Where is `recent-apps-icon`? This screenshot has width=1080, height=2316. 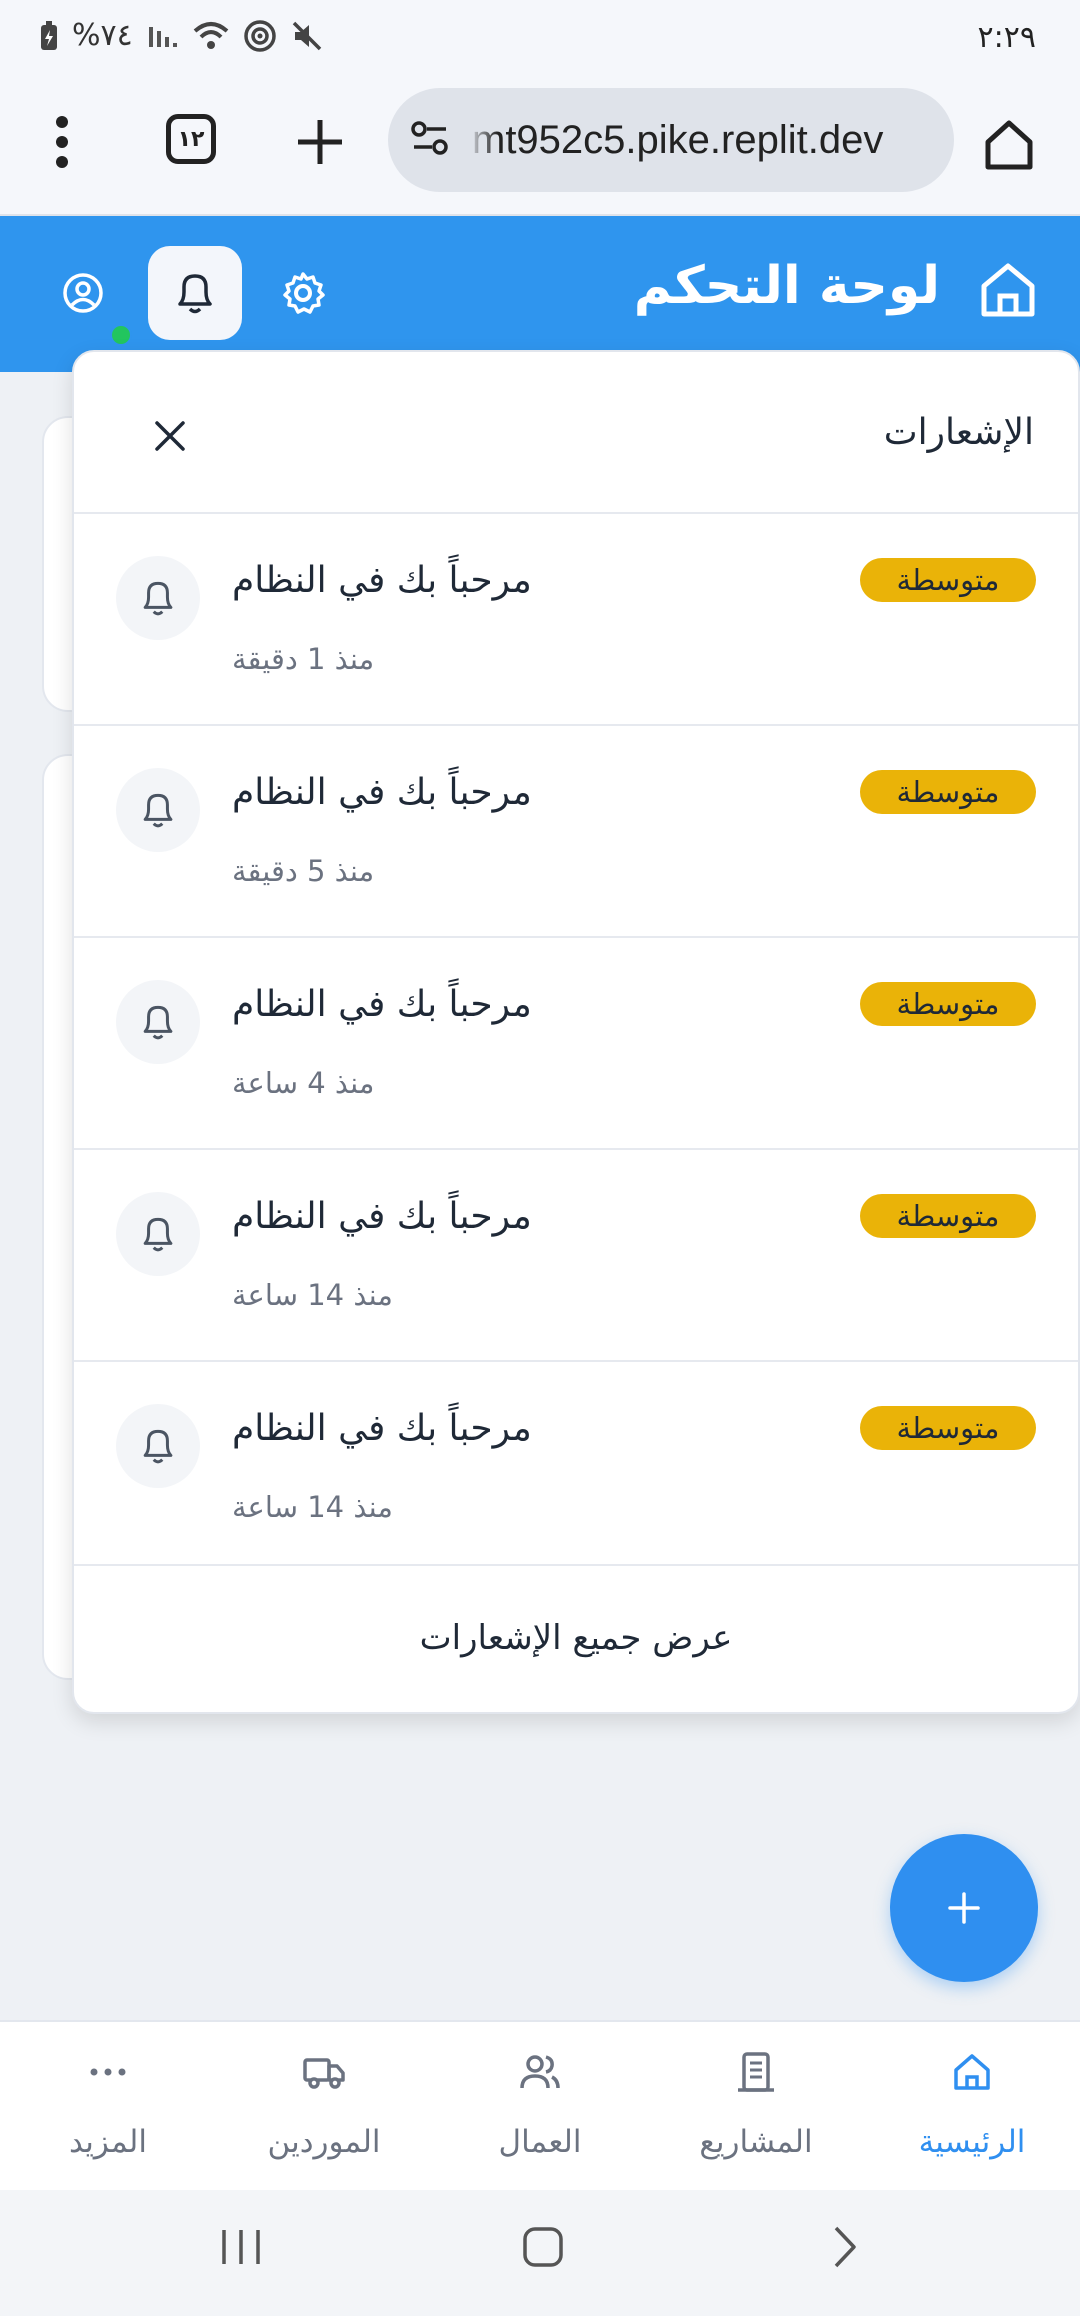
recent-apps-icon is located at coordinates (241, 2247).